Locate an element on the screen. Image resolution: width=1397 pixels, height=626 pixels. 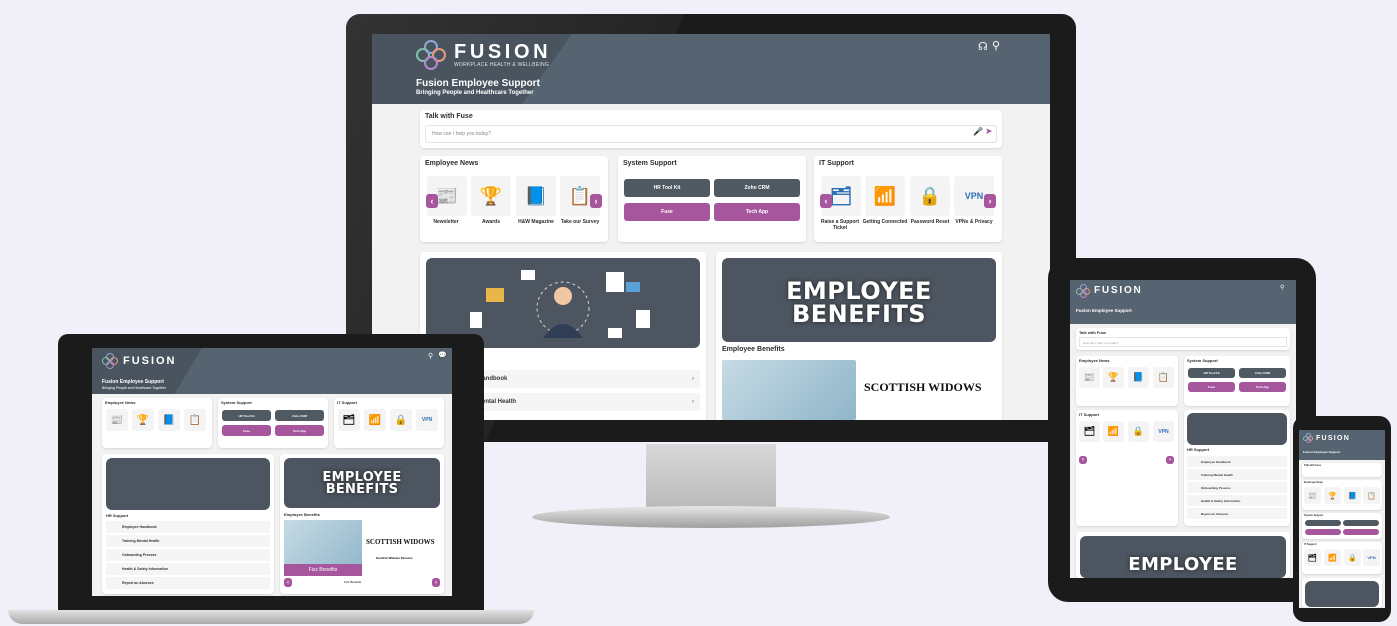
news-item-label: Take our Survey is located at coordinates (580, 222).